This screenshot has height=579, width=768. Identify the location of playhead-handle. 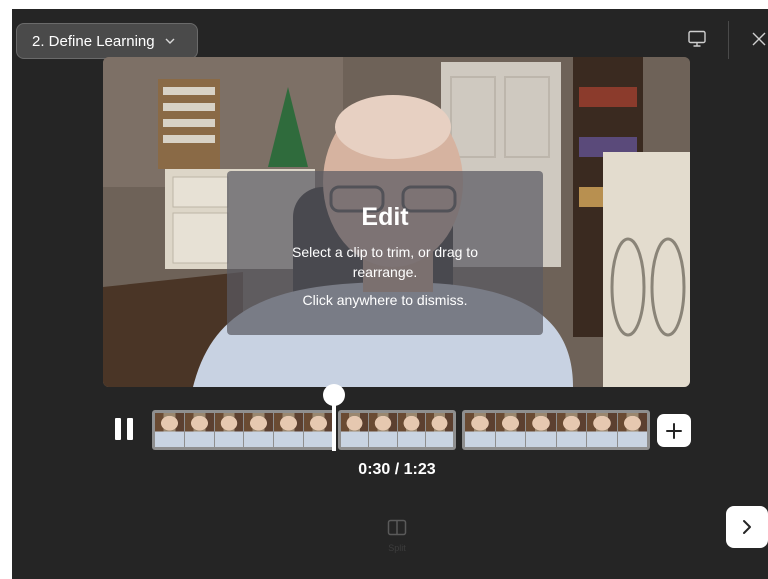
(334, 395).